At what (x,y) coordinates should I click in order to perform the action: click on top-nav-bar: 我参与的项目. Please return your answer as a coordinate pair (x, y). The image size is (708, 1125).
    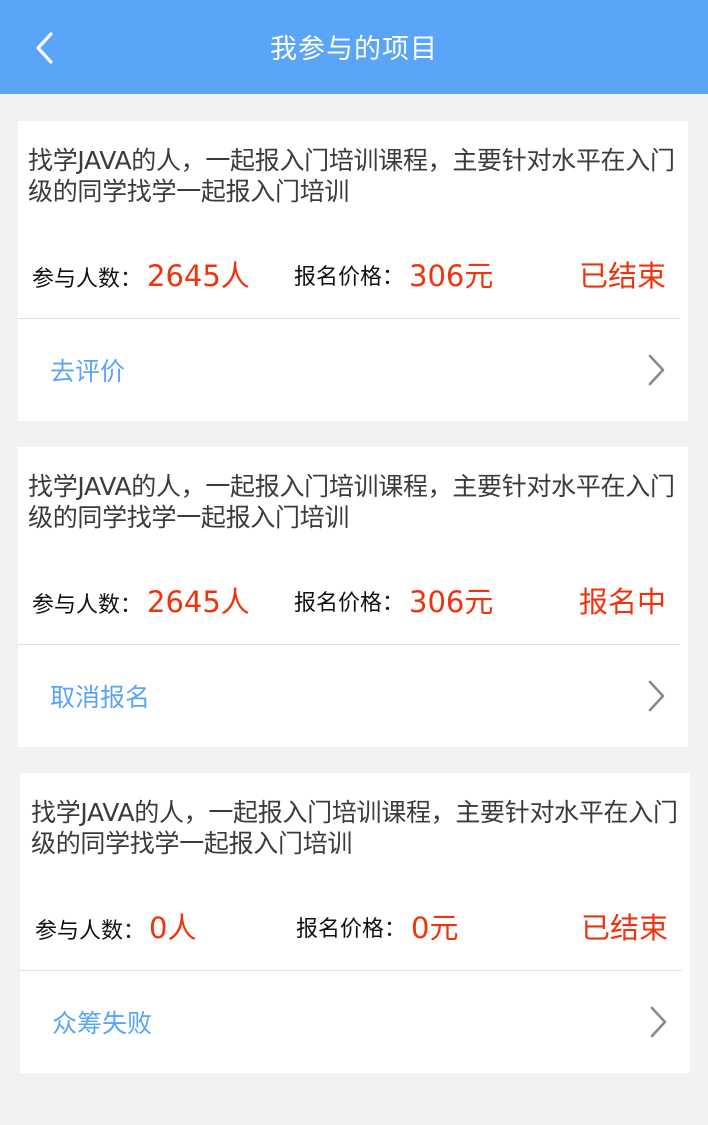
    Looking at the image, I should click on (354, 47).